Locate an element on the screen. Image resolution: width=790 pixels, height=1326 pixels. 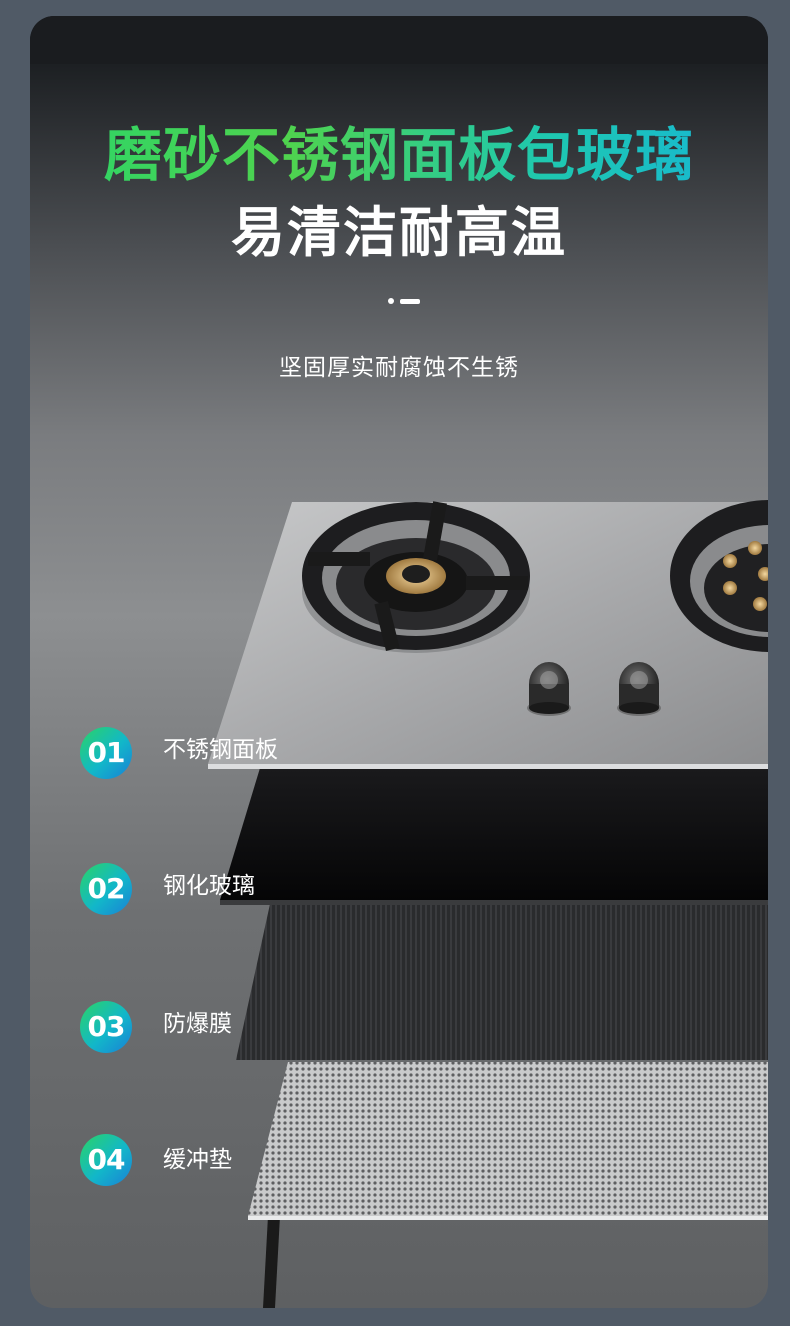
cushion-pad-layer is located at coordinates (508, 1139).